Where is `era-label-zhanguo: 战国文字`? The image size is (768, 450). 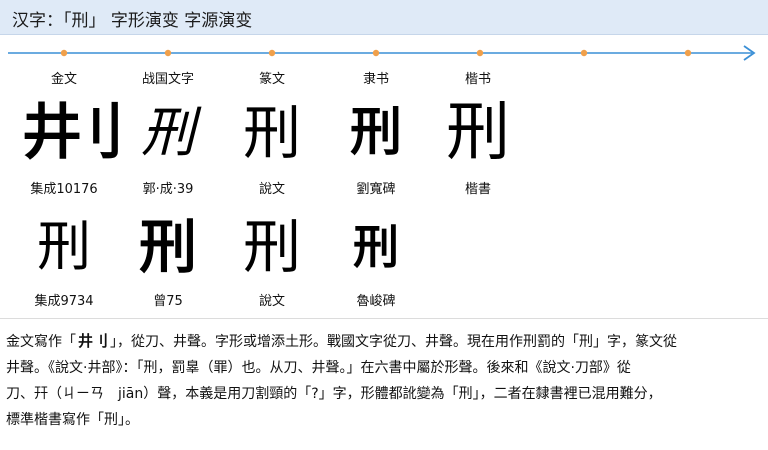 era-label-zhanguo: 战国文字 is located at coordinates (167, 79).